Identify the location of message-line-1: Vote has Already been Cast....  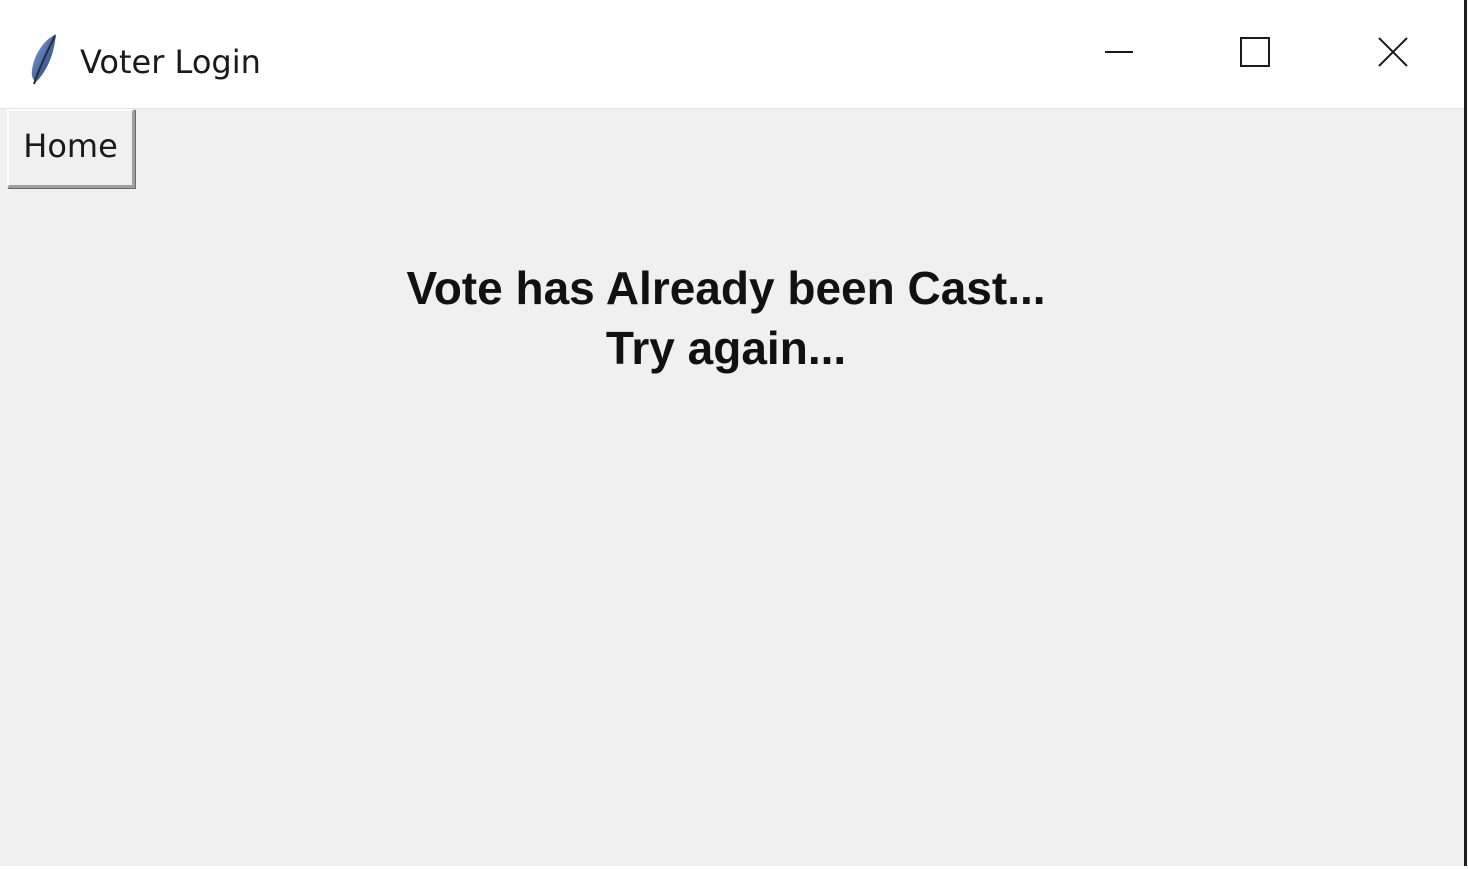
(726, 288).